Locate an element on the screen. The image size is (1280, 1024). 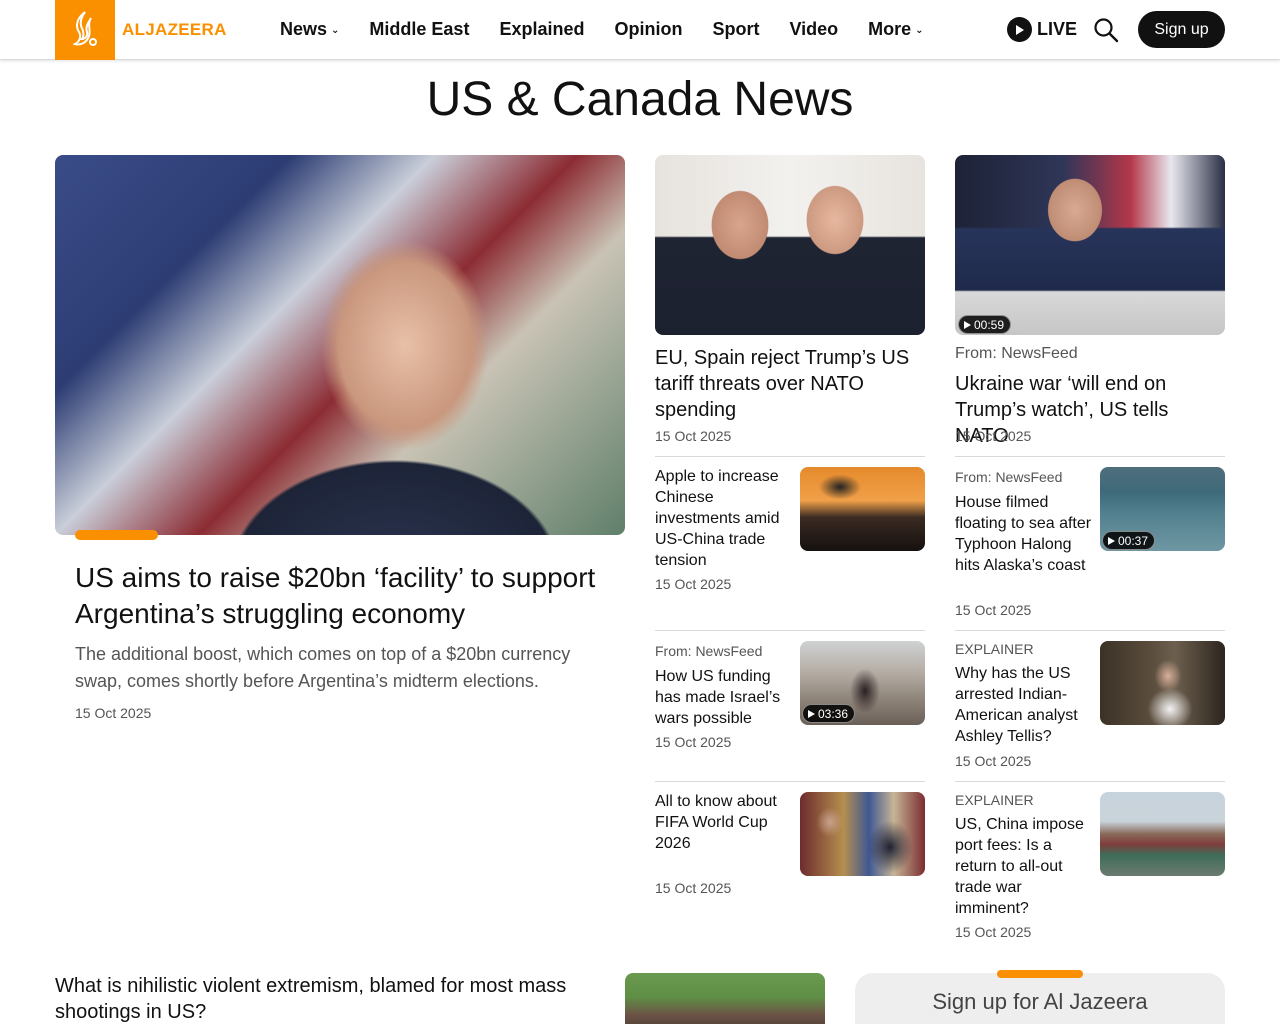
nav-item-video: Video is located at coordinates (813, 29).